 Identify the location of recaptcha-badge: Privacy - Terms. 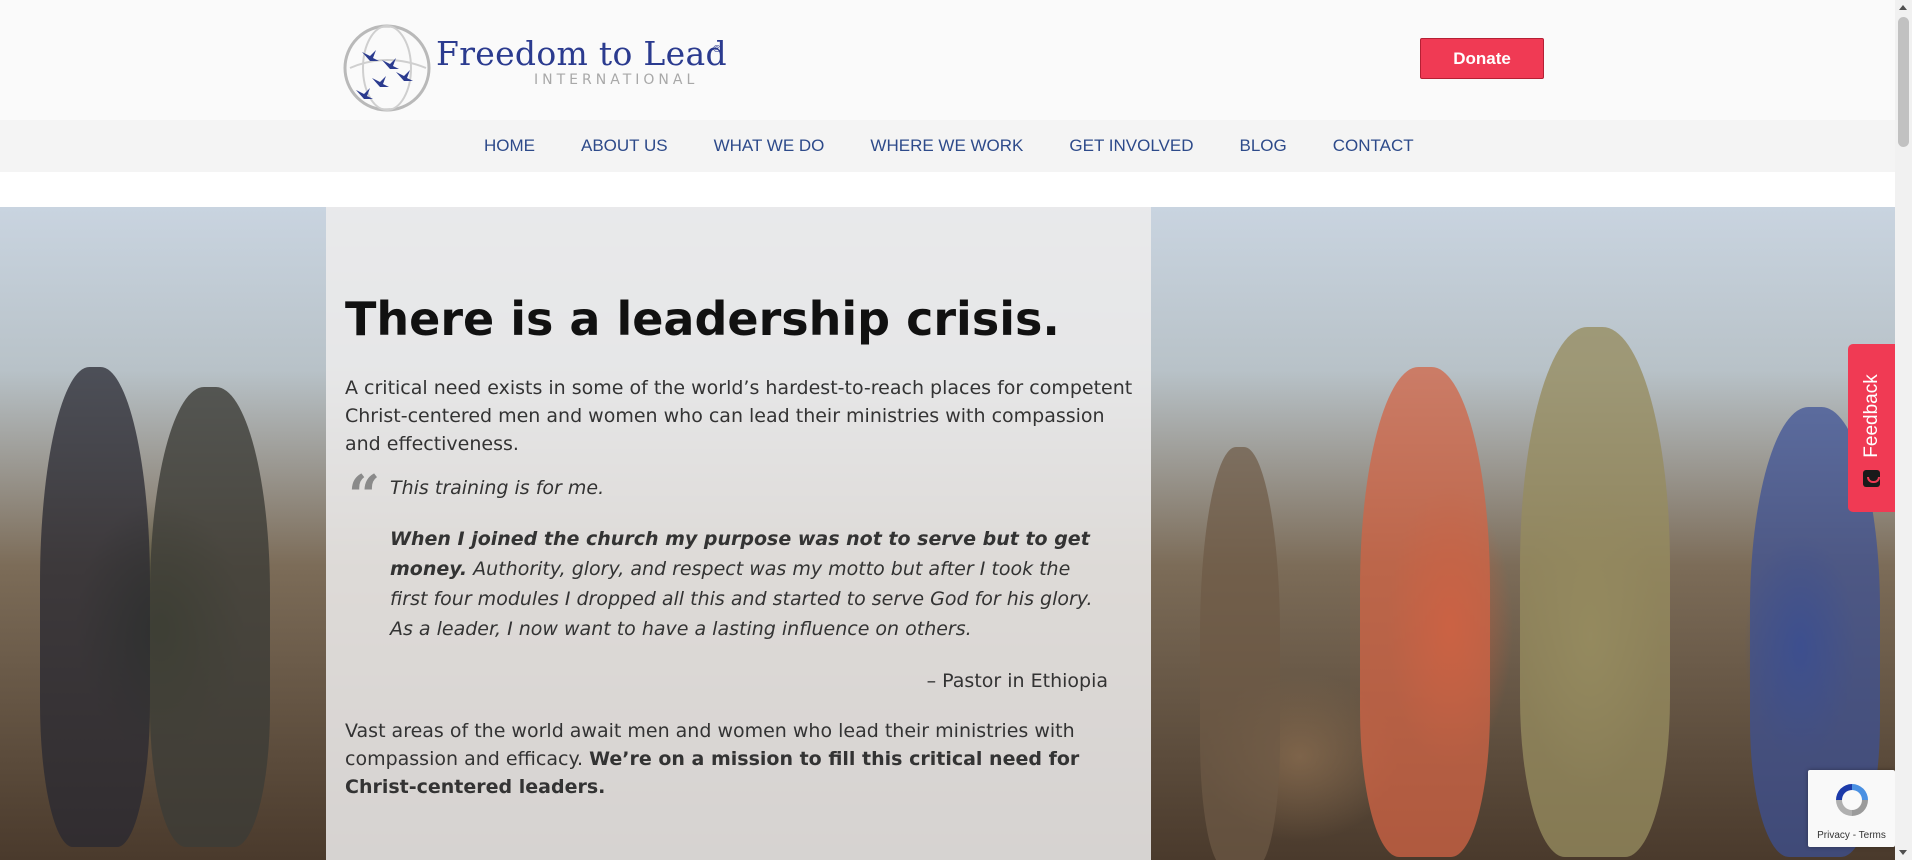
(1851, 808).